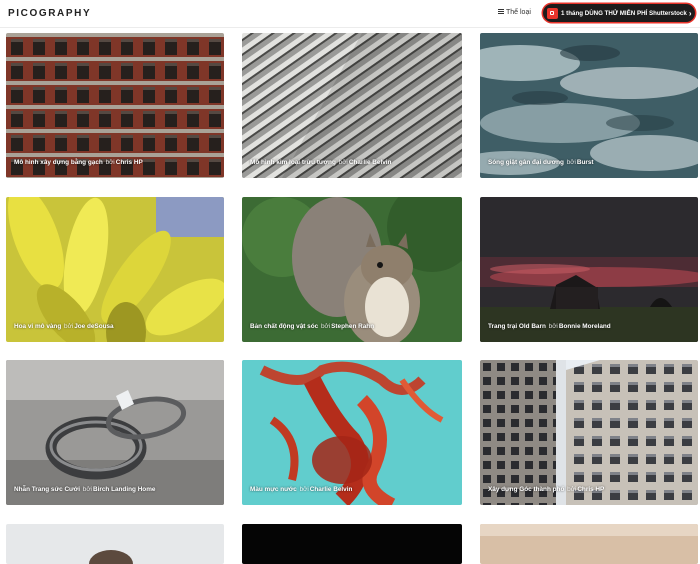 This screenshot has width=700, height=564. I want to click on photo-squirrel, so click(352, 269).